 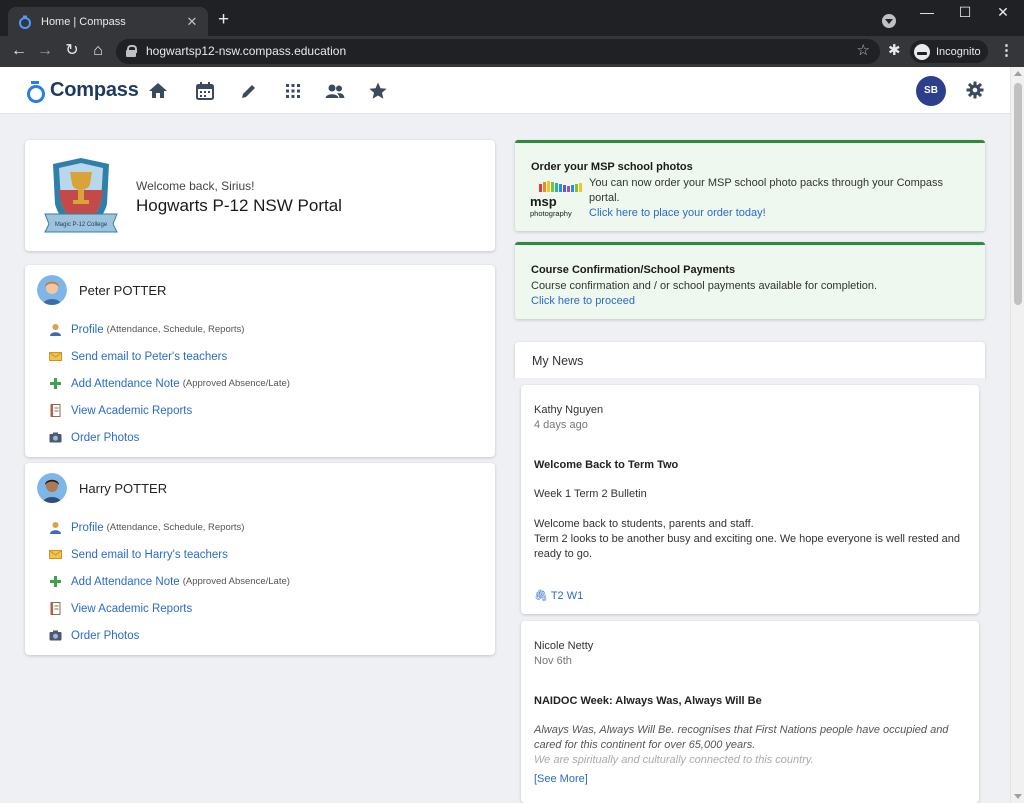 I want to click on incognito-badge: Incognito, so click(x=949, y=51).